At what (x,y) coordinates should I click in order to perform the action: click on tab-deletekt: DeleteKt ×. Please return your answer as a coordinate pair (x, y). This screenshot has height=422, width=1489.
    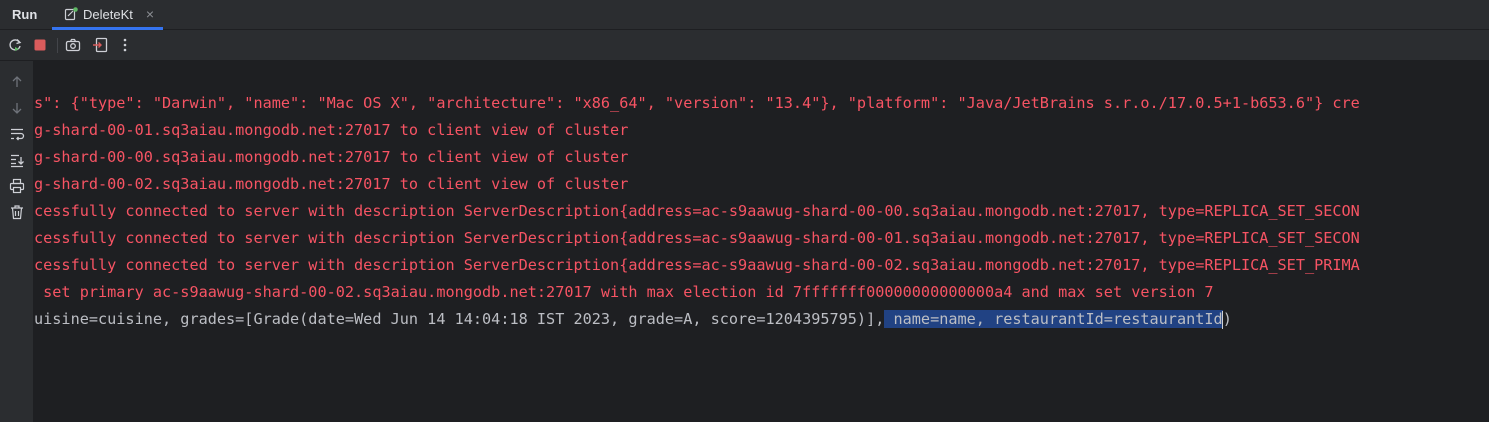
    Looking at the image, I should click on (107, 15).